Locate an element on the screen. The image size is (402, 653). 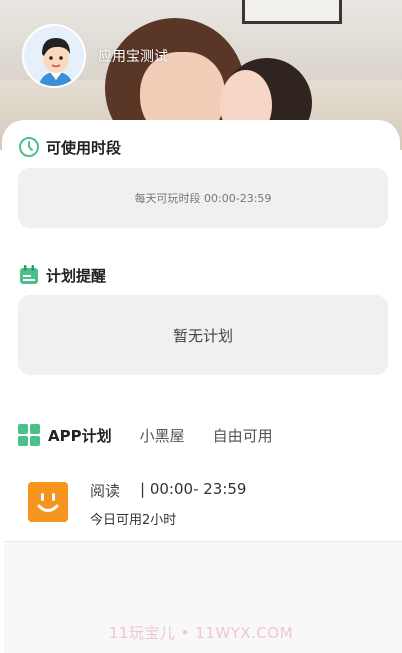
app-usage: 今日可用2小时 is located at coordinates (133, 520).